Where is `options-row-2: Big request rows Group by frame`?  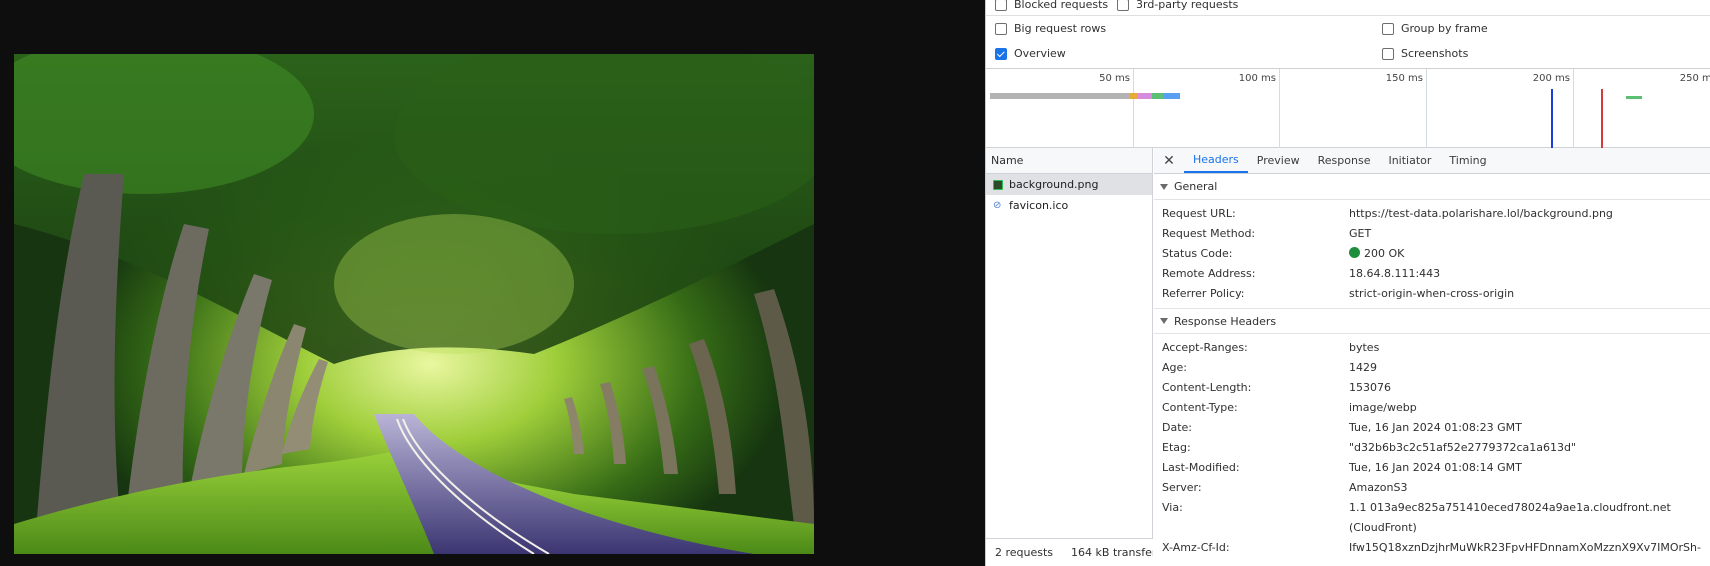
options-row-2: Big request rows Group by frame is located at coordinates (1348, 28).